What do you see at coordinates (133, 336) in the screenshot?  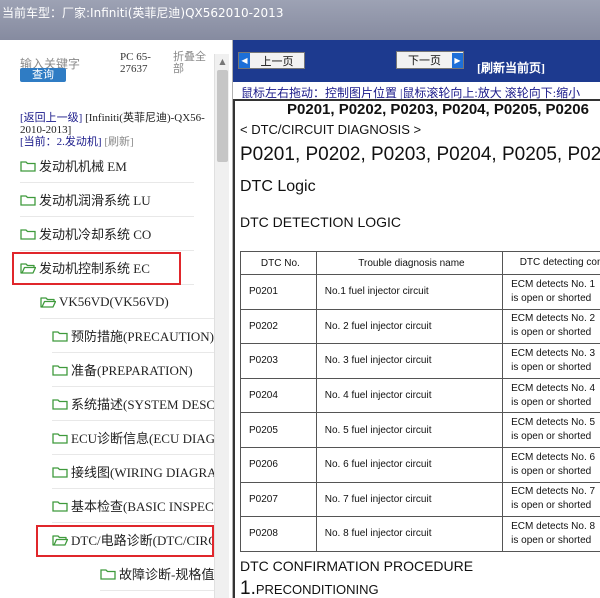 I see `tree-item-precaution: 预防措施(PRECAUTION)` at bounding box center [133, 336].